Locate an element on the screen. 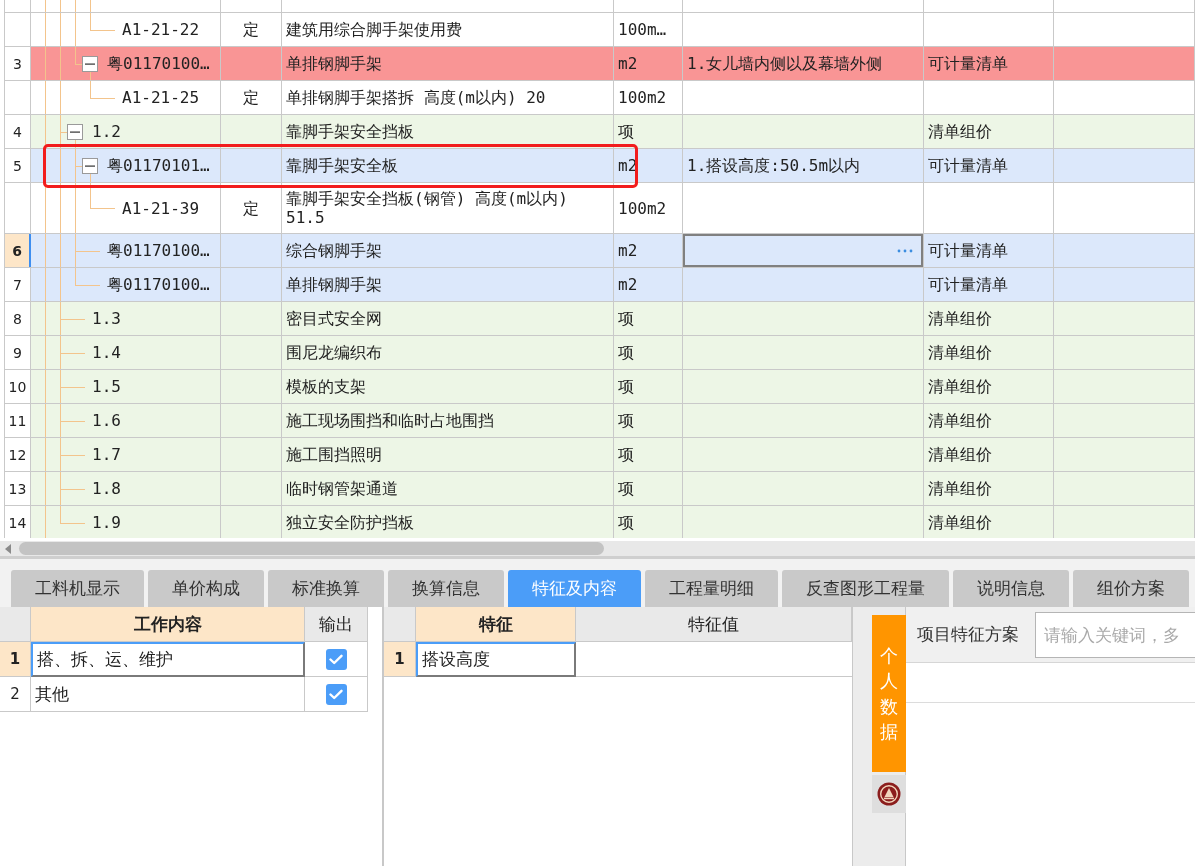 The image size is (1195, 866). emblem-button is located at coordinates (889, 794).